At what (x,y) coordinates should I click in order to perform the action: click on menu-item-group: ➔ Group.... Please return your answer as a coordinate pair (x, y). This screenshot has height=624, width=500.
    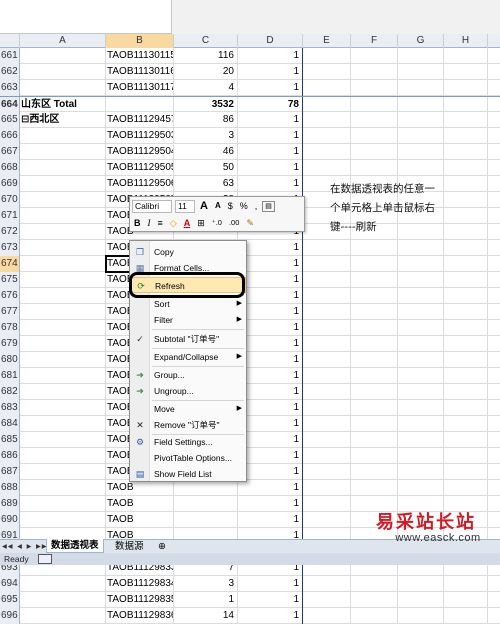
    Looking at the image, I should click on (188, 375).